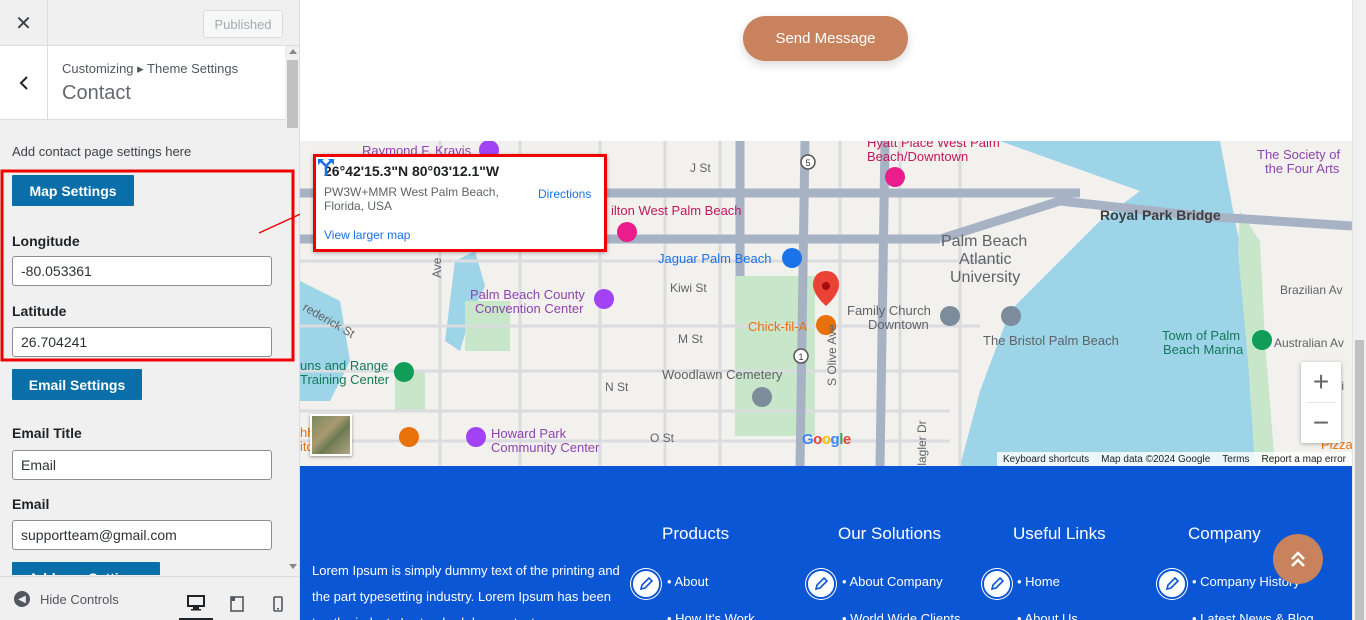 Image resolution: width=1366 pixels, height=620 pixels. I want to click on footer-link-home: • Home, so click(1038, 581).